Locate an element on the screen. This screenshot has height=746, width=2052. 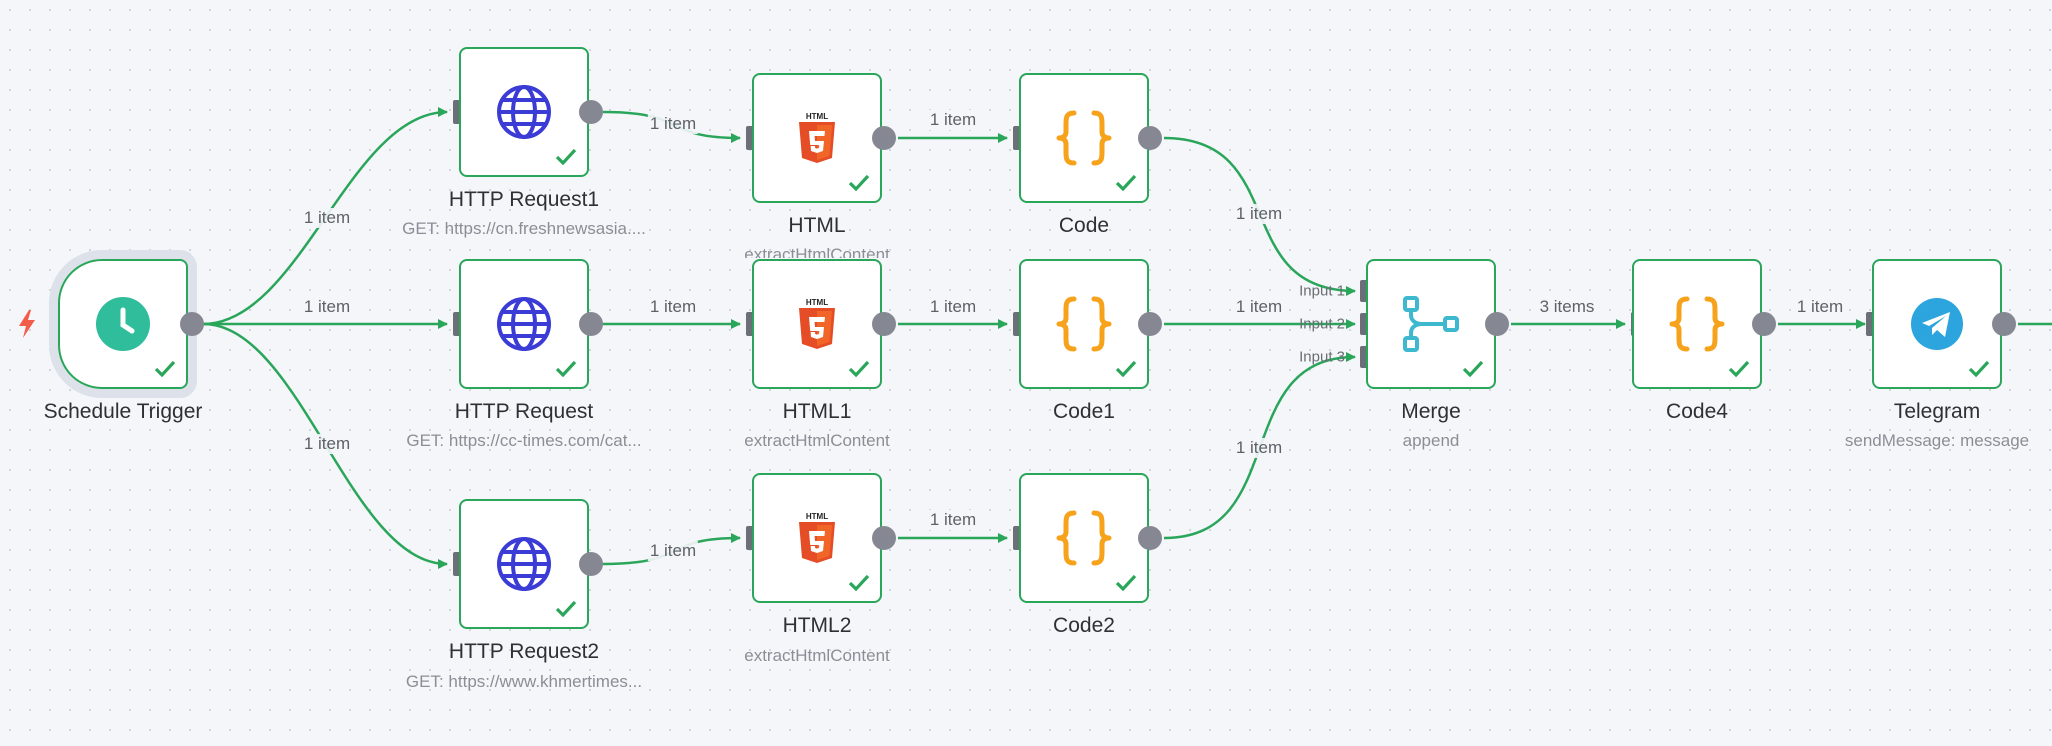
node-title: Code is located at coordinates (1084, 225).